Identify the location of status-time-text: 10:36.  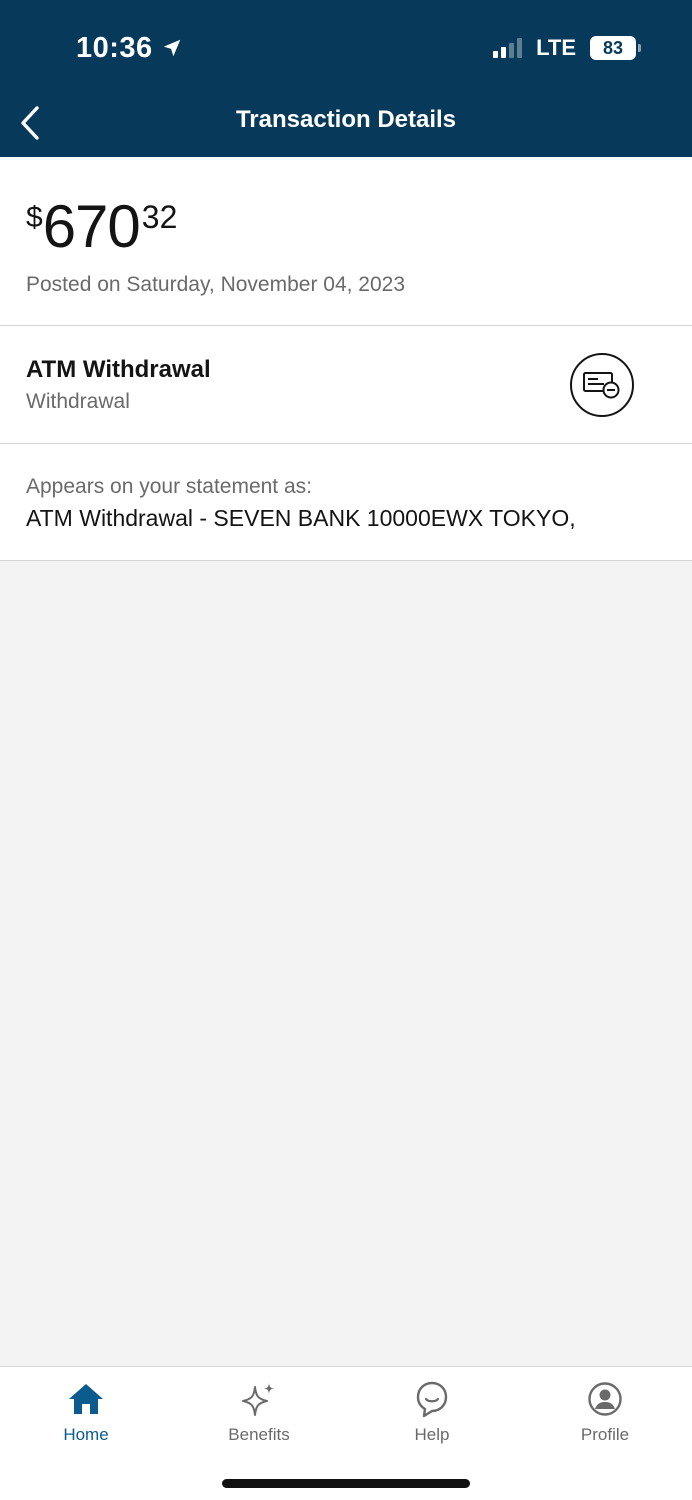
(114, 47).